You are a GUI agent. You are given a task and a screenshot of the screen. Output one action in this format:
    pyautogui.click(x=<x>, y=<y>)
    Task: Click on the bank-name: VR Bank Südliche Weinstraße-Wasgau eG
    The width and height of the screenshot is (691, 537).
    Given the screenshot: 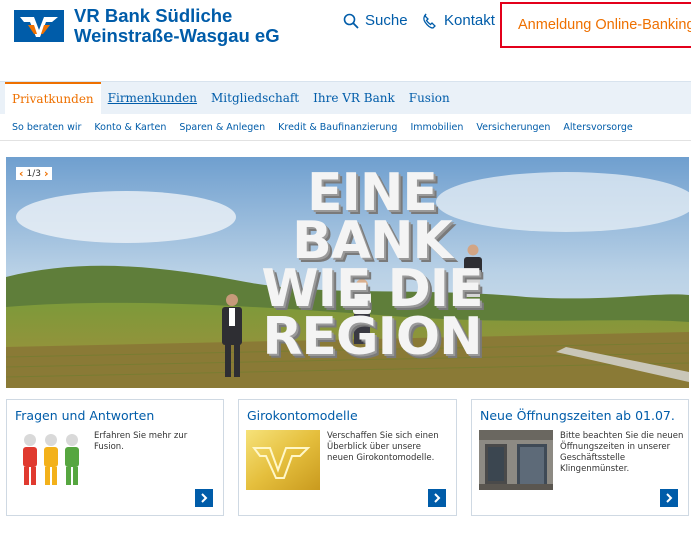 What is the action you would take?
    pyautogui.click(x=177, y=26)
    